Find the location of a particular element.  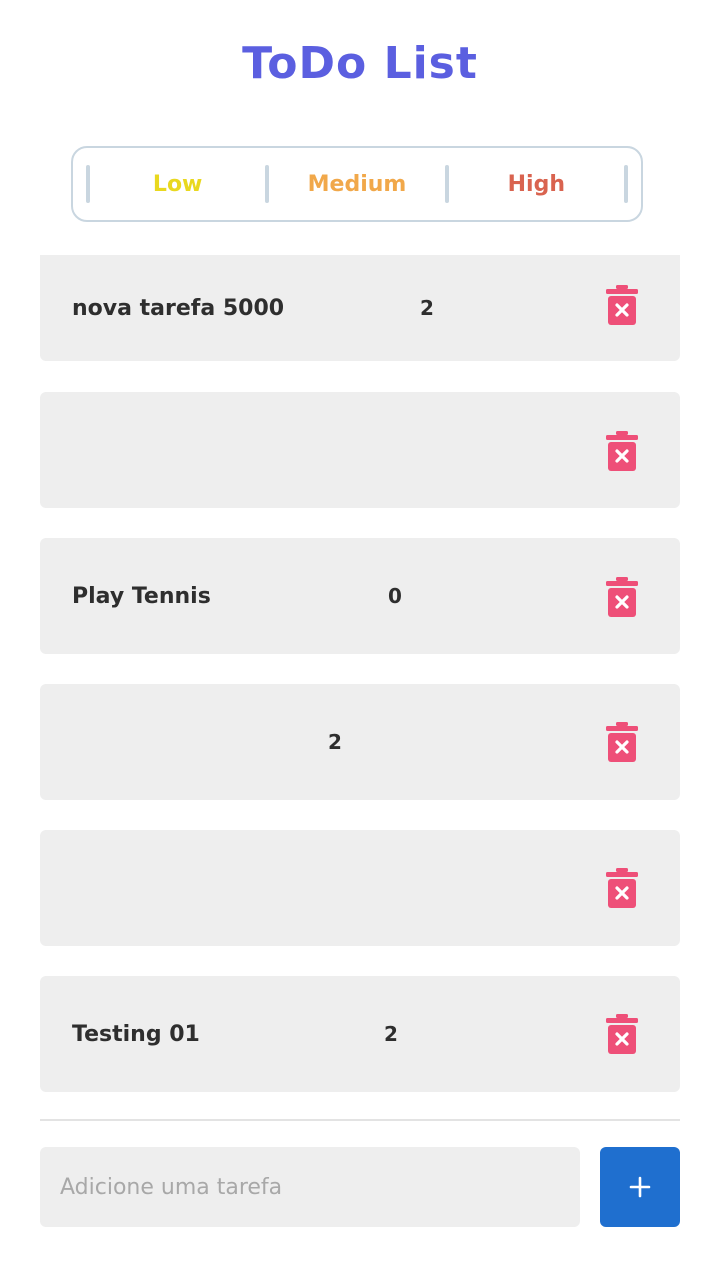

priority-divider is located at coordinates (625, 184).